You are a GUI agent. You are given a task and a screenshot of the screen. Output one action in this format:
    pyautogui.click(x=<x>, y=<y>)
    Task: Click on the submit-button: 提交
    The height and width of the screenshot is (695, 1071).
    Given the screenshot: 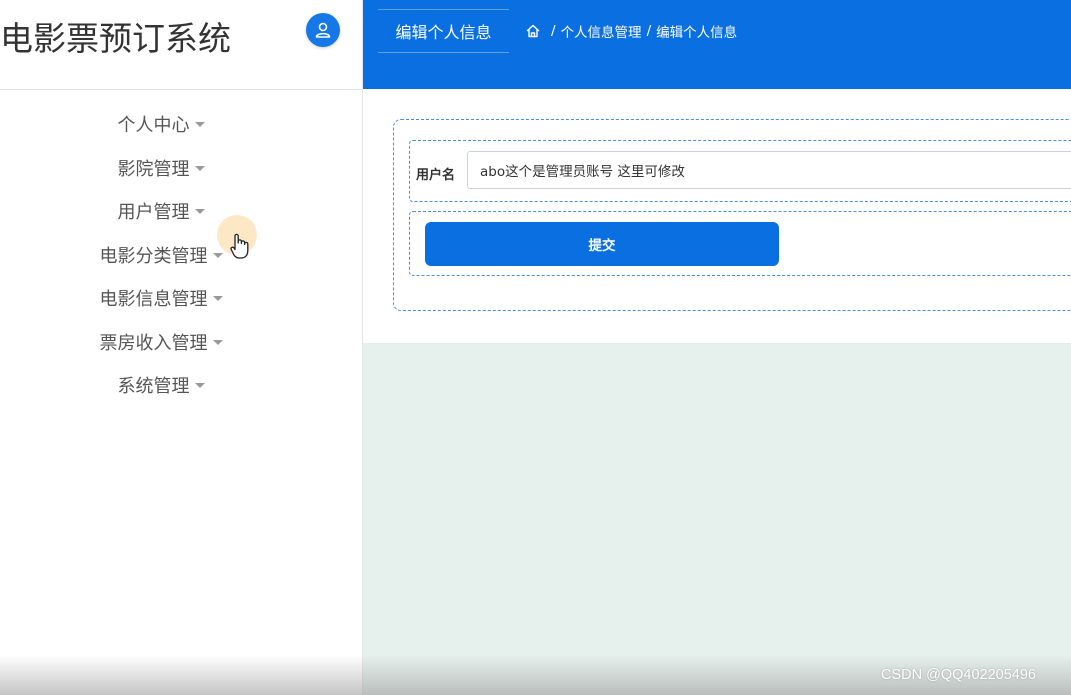 What is the action you would take?
    pyautogui.click(x=602, y=244)
    